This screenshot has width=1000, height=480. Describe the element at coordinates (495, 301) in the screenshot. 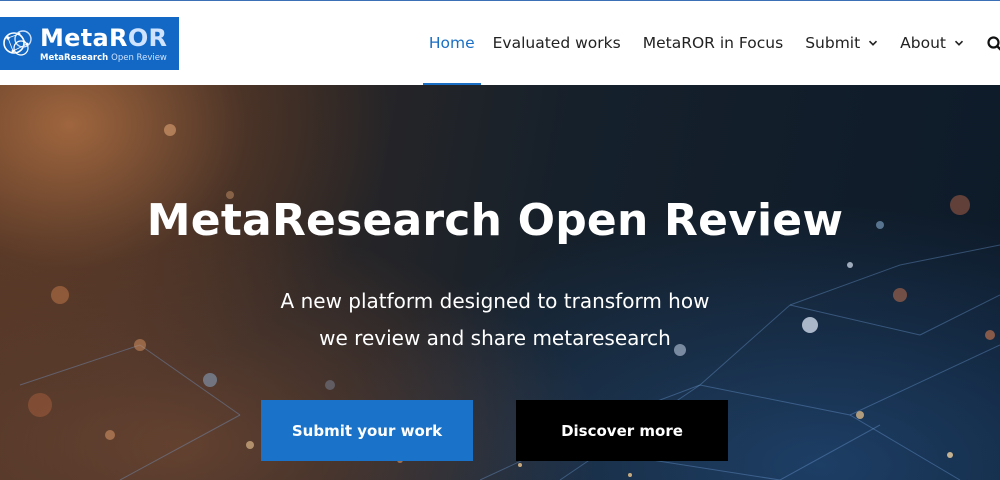

I see `hero-subtitle-line: A new platform designed to transform how` at that location.